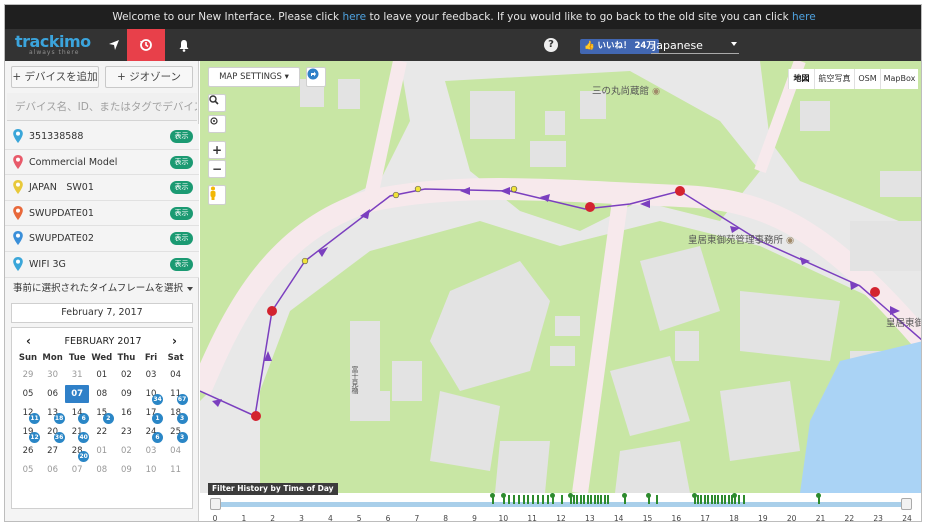  I want to click on map-type-mapbox: MapBox, so click(899, 79).